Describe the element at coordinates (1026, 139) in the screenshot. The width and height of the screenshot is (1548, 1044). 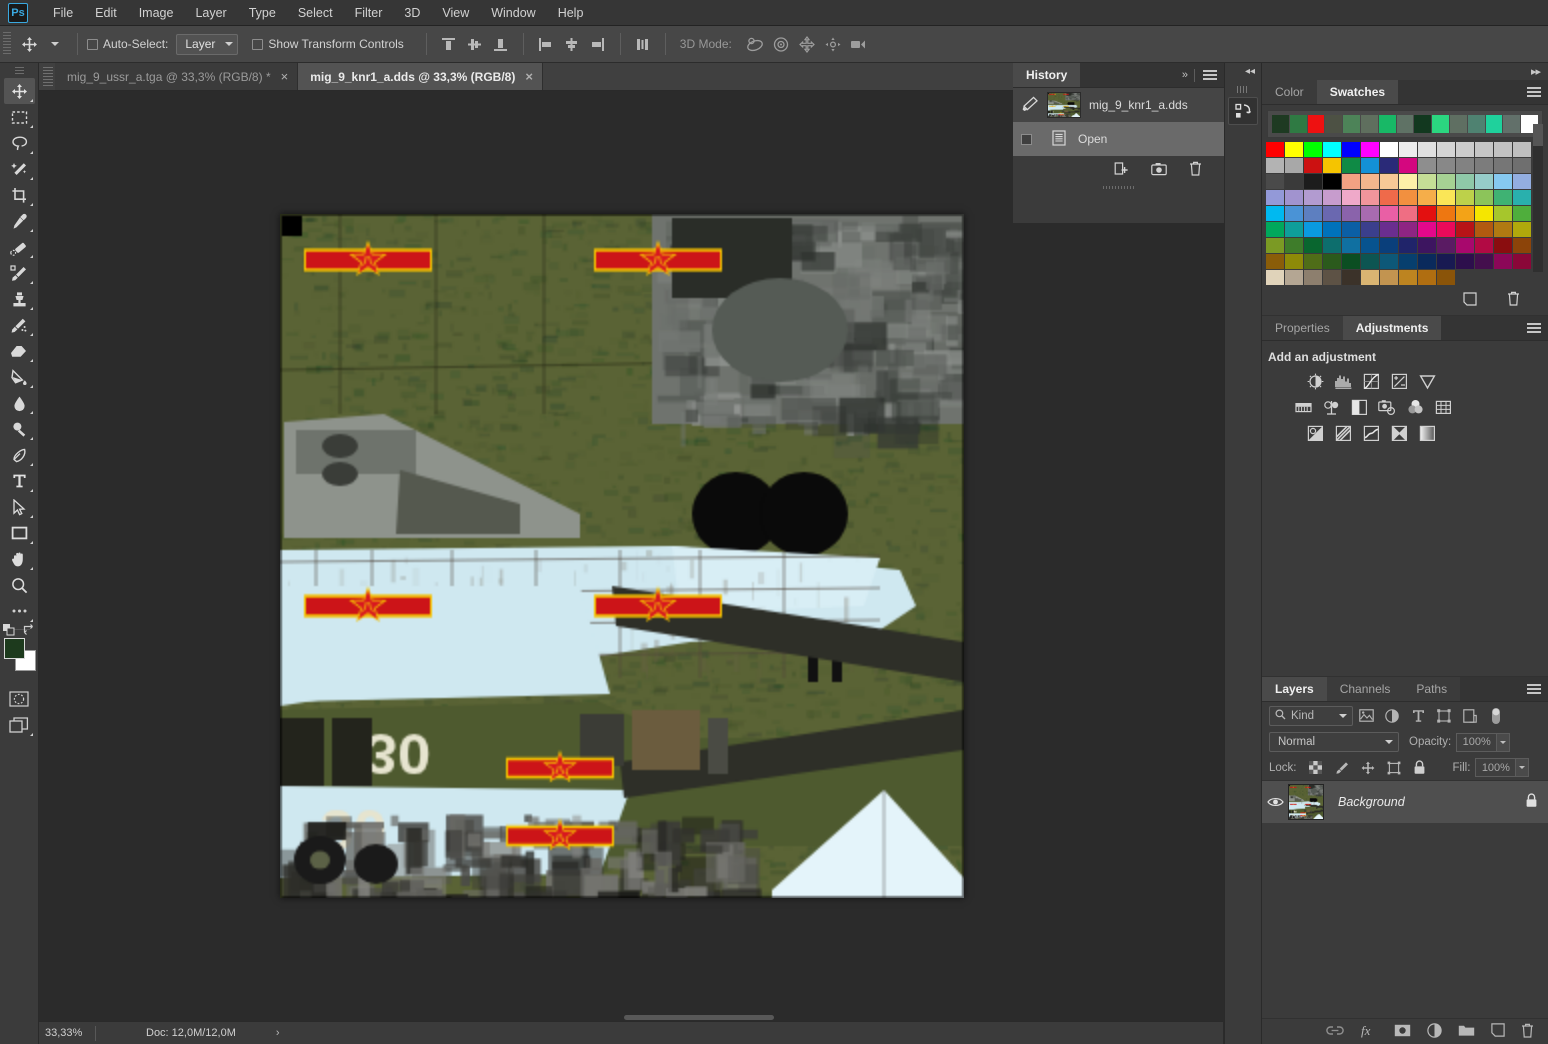
I see `history-state-checkbox` at that location.